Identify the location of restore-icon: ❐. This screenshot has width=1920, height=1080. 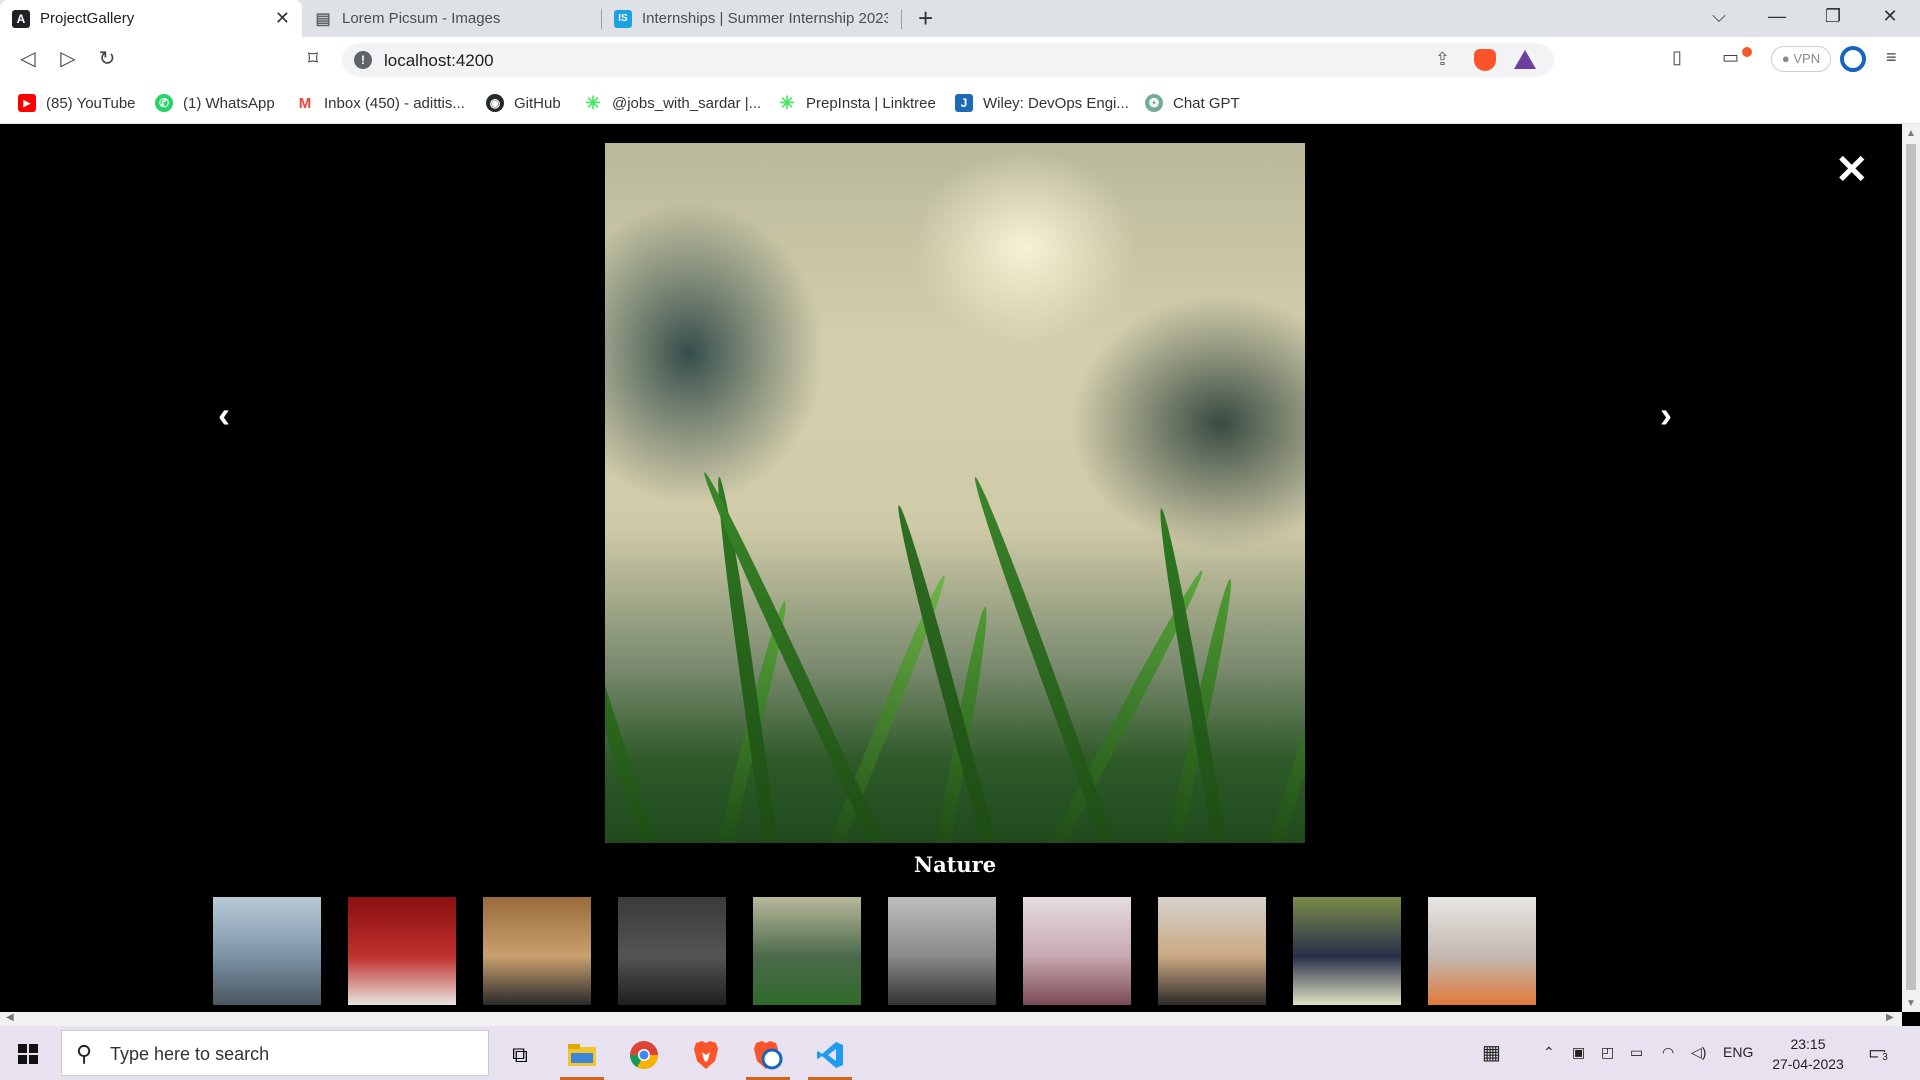
(1833, 16).